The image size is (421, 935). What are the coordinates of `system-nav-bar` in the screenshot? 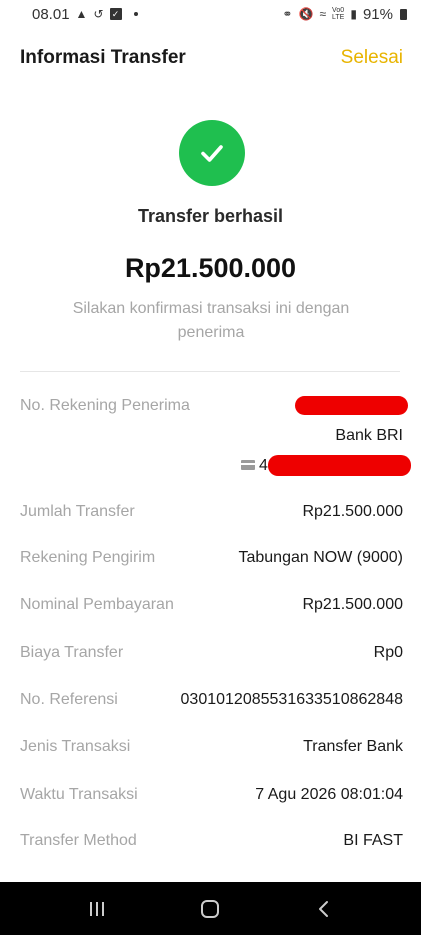 It's located at (210, 908).